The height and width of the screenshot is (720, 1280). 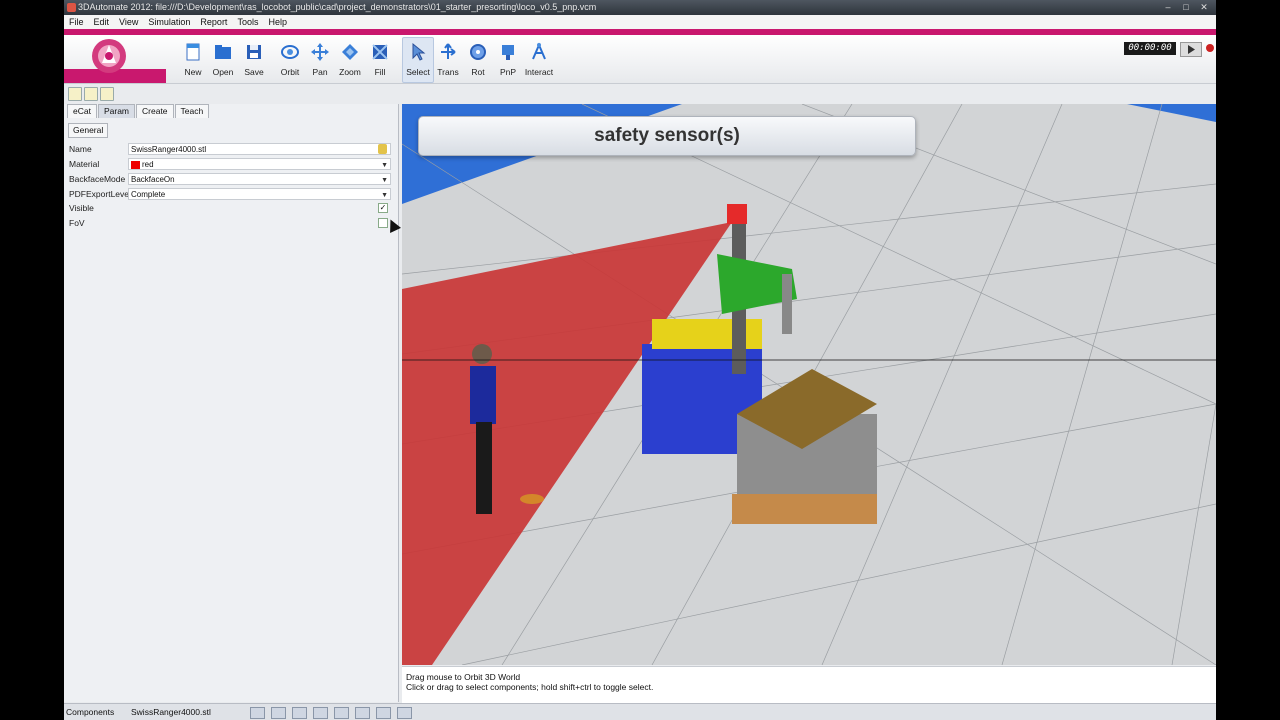 I want to click on maximize-icon: □, so click(x=1186, y=7).